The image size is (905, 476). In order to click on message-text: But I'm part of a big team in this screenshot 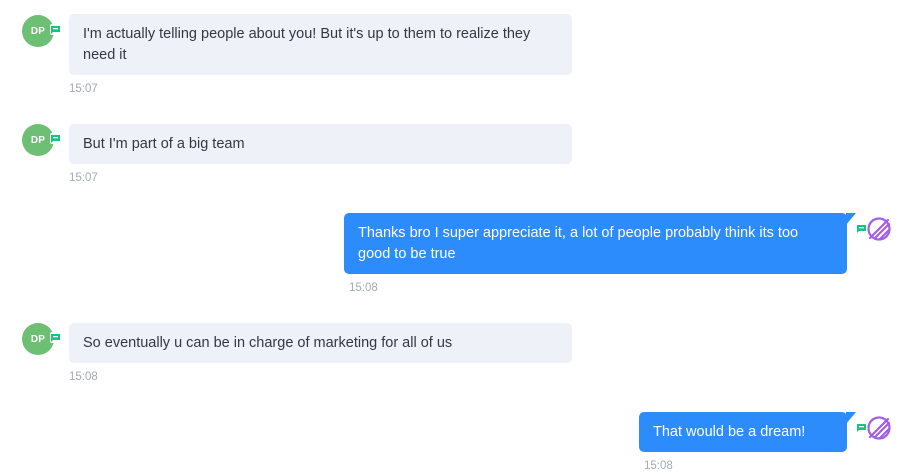, I will do `click(164, 144)`.